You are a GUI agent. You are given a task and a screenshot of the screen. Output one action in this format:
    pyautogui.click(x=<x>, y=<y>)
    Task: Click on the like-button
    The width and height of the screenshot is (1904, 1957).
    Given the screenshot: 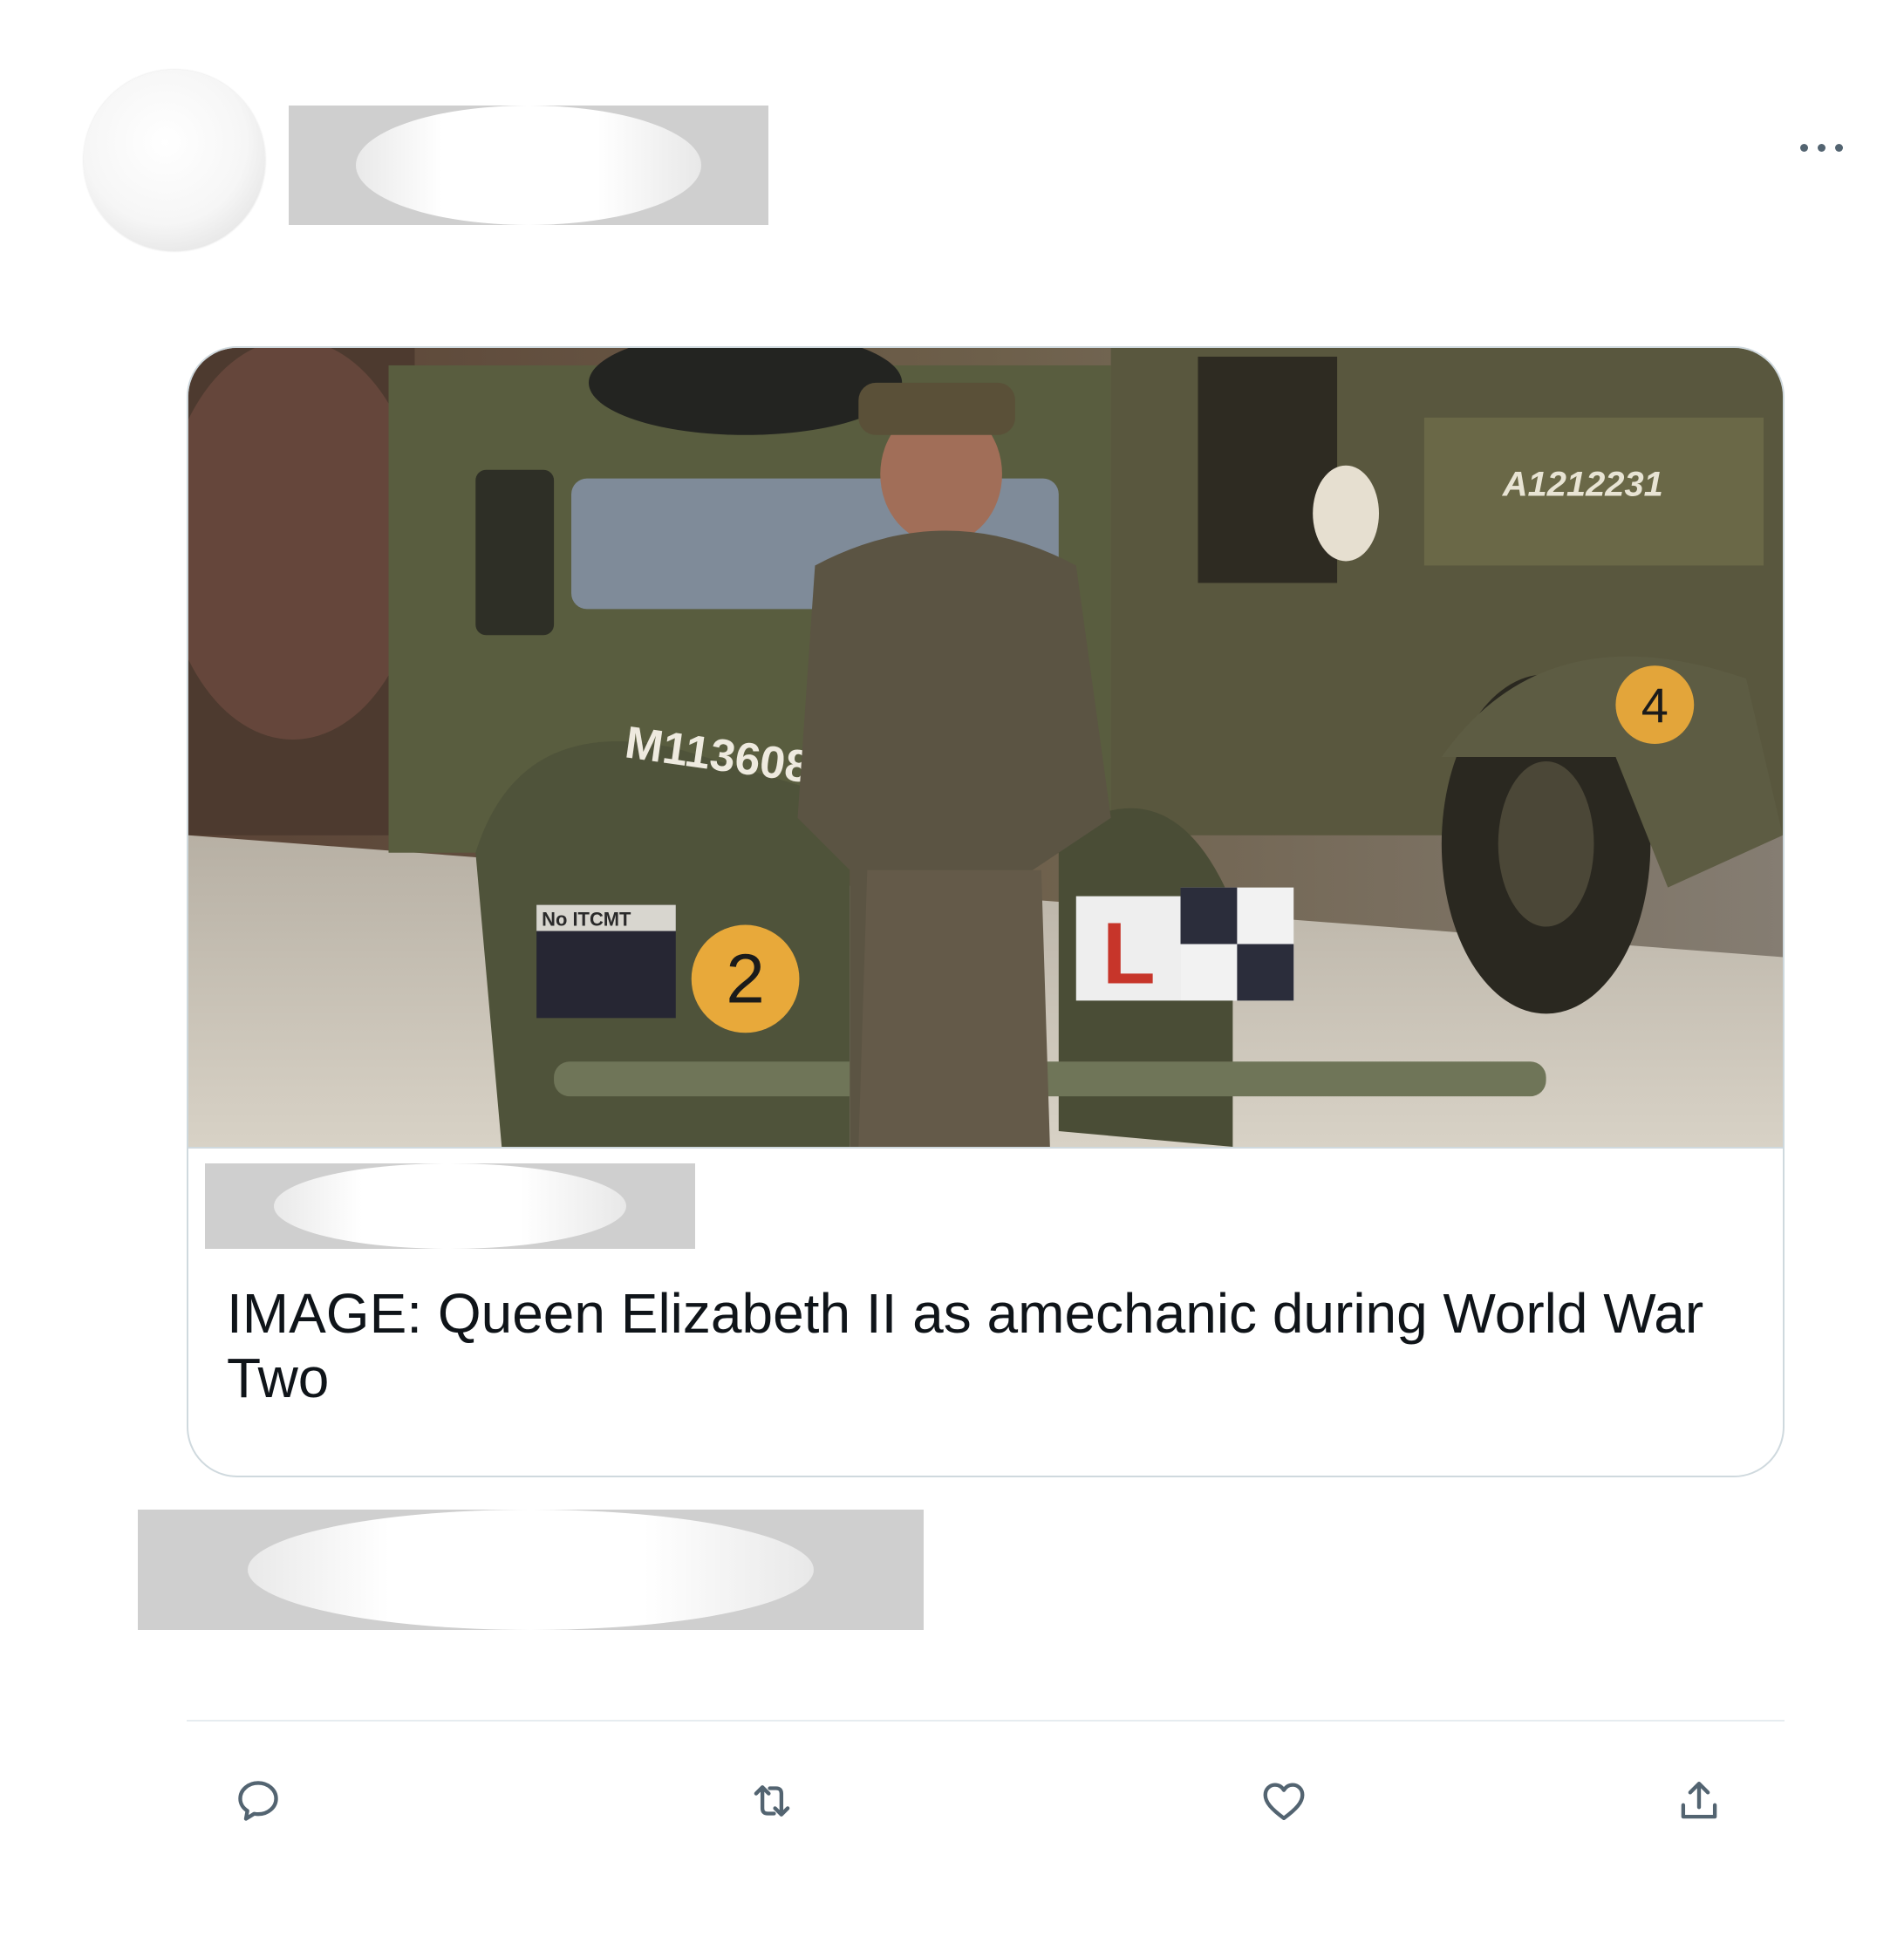 What is the action you would take?
    pyautogui.click(x=1283, y=1800)
    